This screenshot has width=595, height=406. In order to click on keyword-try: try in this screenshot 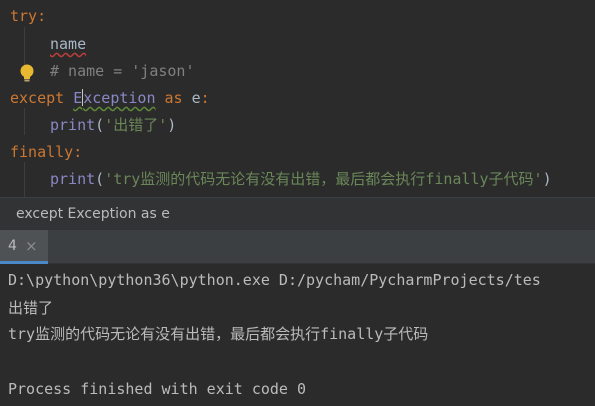, I will do `click(24, 16)`.